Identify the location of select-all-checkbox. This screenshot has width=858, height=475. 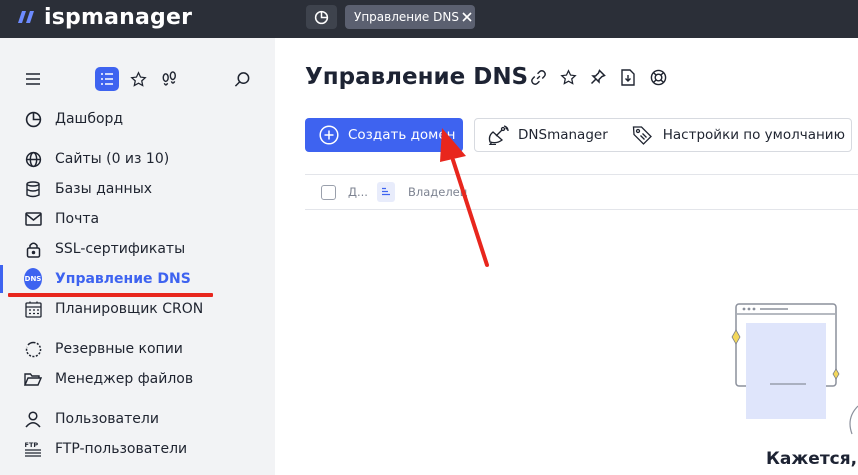
(328, 192).